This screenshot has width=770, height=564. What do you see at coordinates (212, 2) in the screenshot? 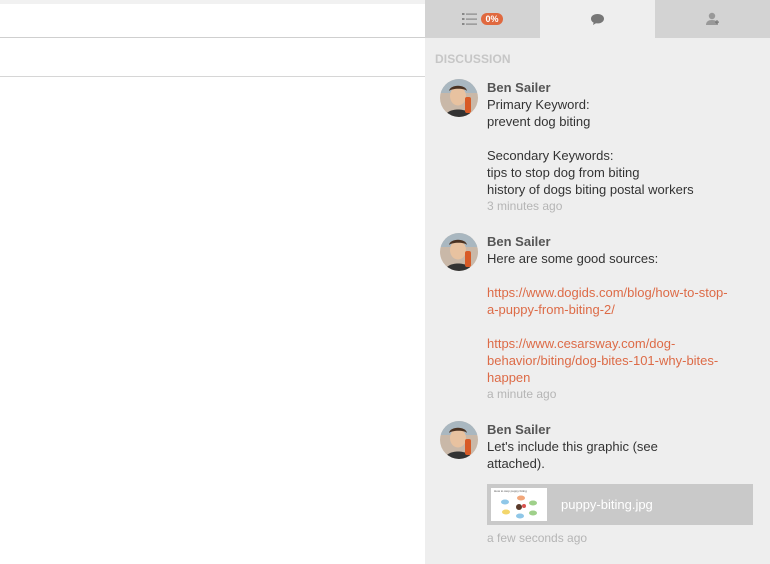
I see `editor-top-strip` at bounding box center [212, 2].